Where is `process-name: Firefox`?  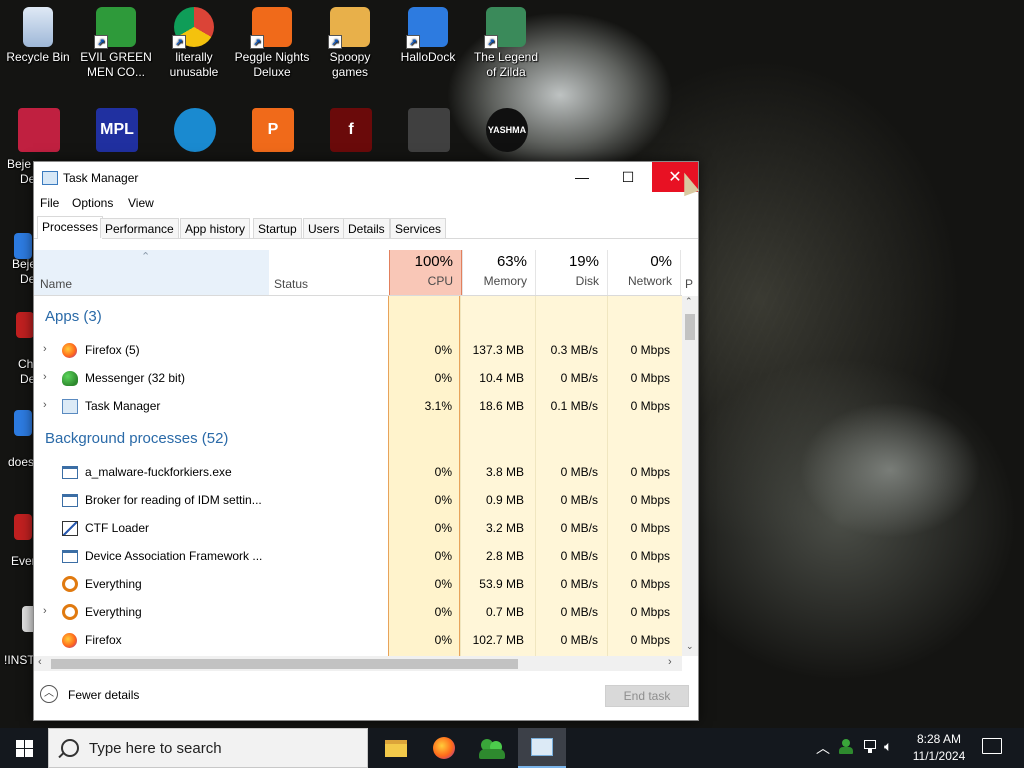 process-name: Firefox is located at coordinates (103, 640).